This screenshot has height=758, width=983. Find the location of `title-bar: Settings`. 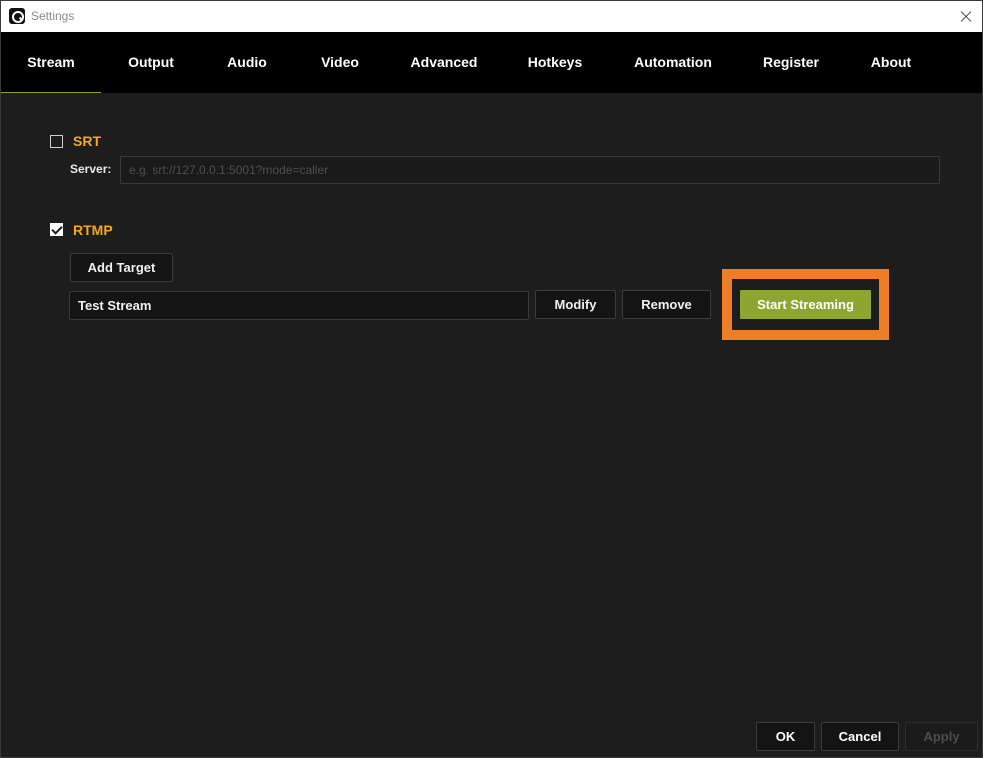

title-bar: Settings is located at coordinates (491, 16).